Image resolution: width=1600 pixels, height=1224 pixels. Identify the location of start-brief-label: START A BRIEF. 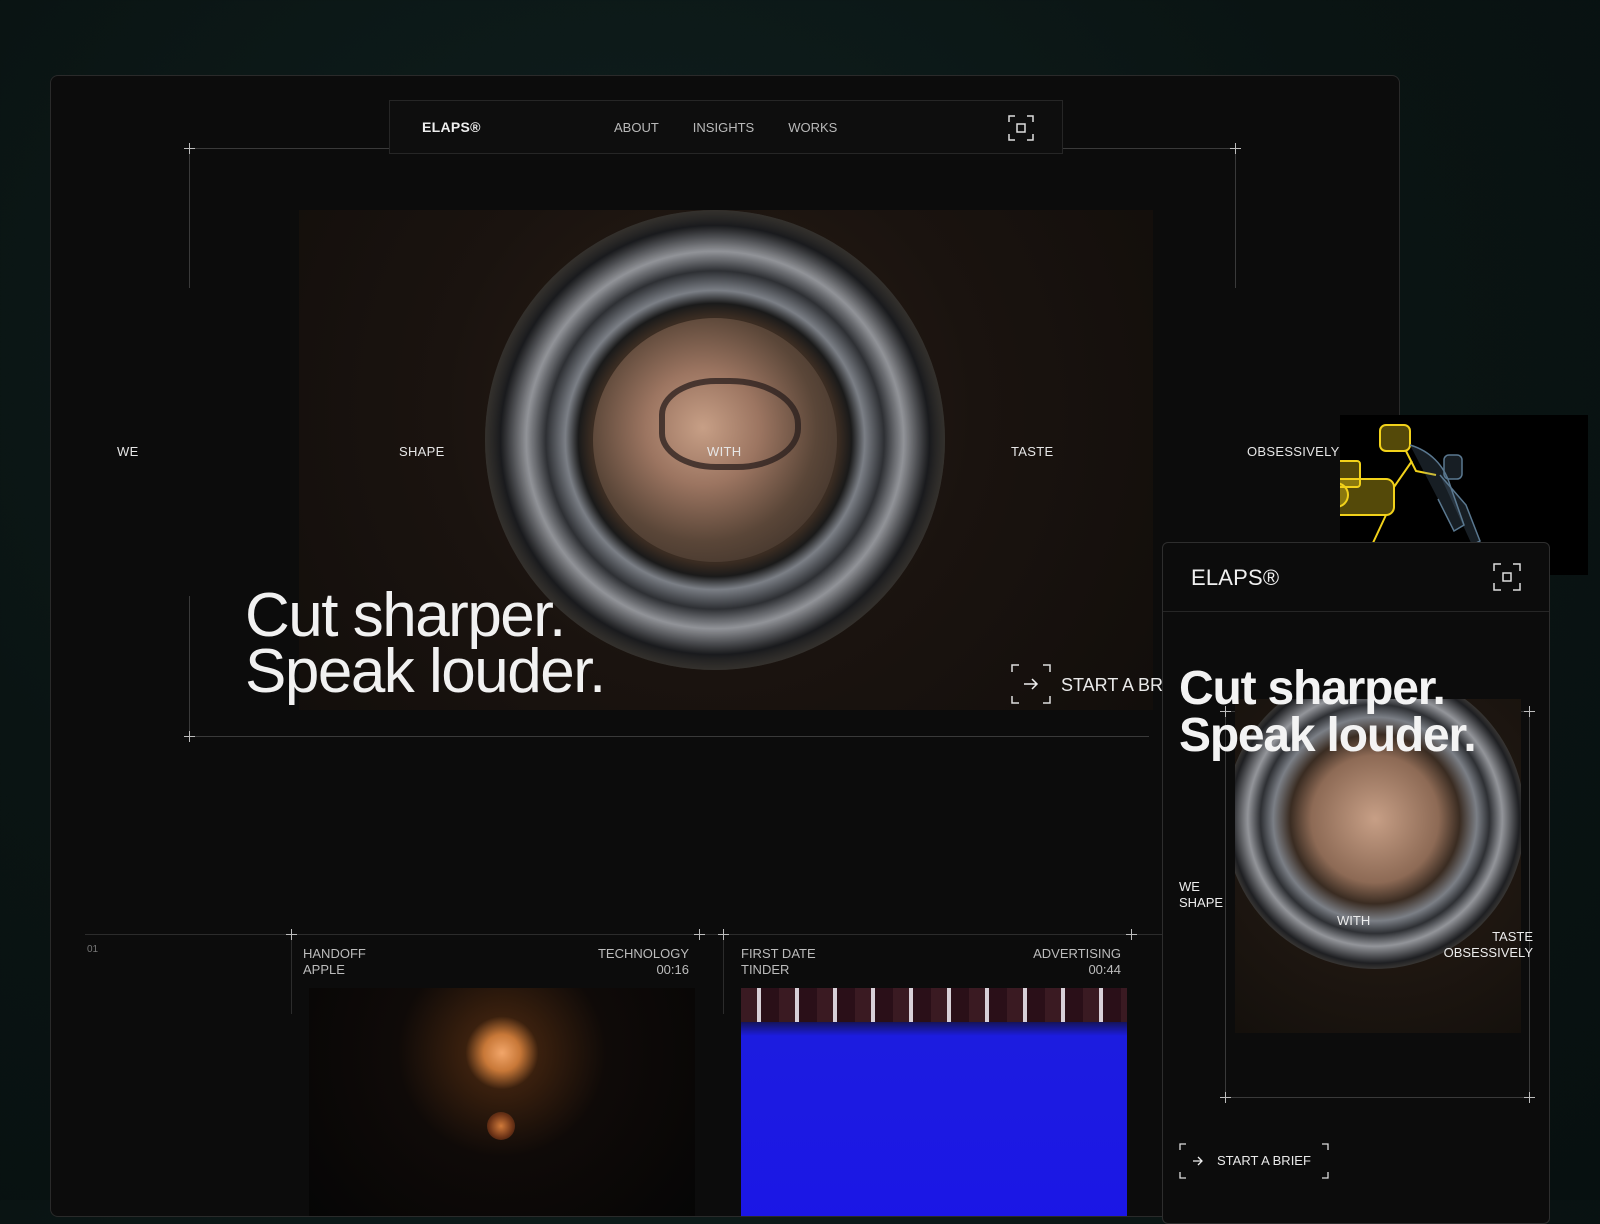
(1116, 685).